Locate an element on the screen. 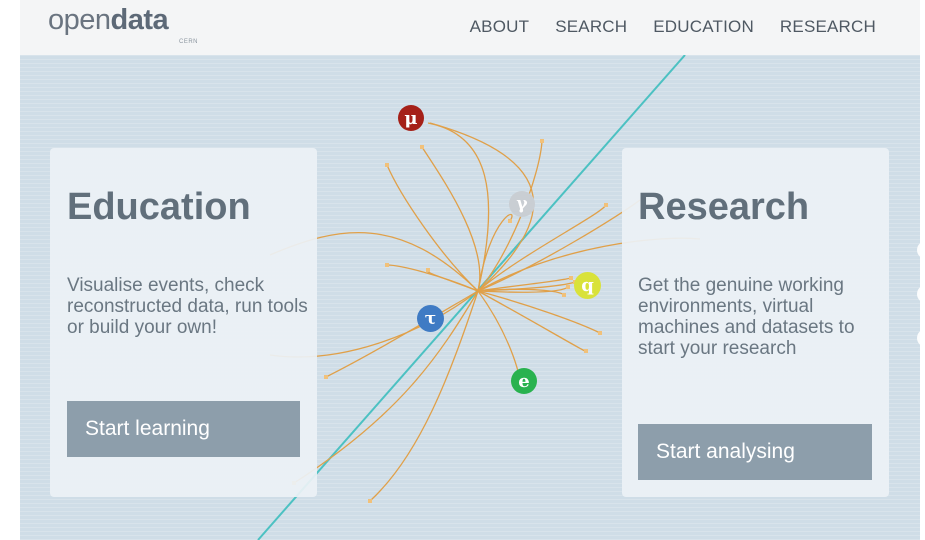  main-nav: ABOUT SEARCH EDUCATION RESEARCH is located at coordinates (673, 27).